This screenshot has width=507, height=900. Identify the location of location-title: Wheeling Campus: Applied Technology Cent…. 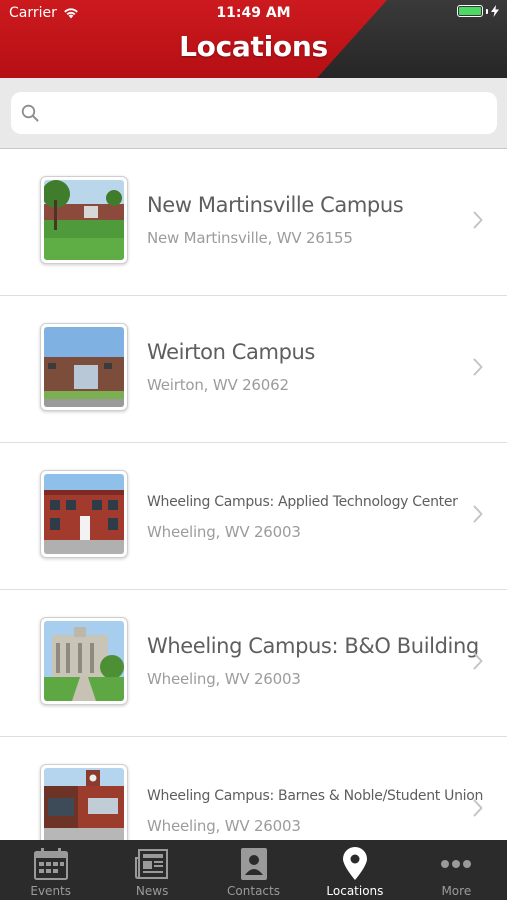
(302, 502).